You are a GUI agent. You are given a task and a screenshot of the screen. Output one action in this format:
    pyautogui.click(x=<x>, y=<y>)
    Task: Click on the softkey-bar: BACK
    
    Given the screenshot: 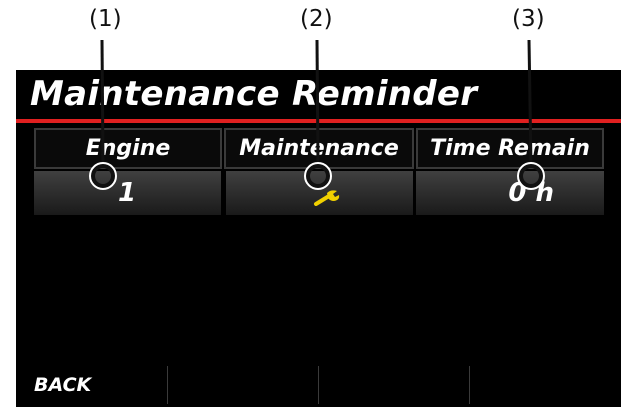 What is the action you would take?
    pyautogui.click(x=318, y=384)
    